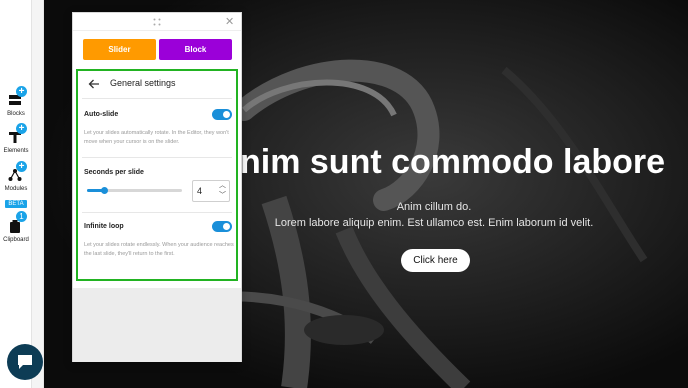 The image size is (688, 388). I want to click on tab-block: Block, so click(195, 49).